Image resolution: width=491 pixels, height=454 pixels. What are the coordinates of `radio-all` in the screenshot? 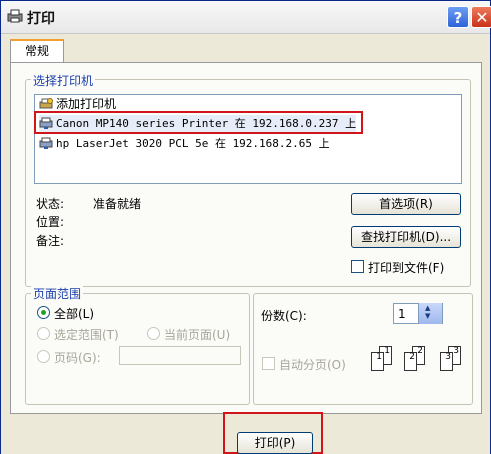 It's located at (43, 312).